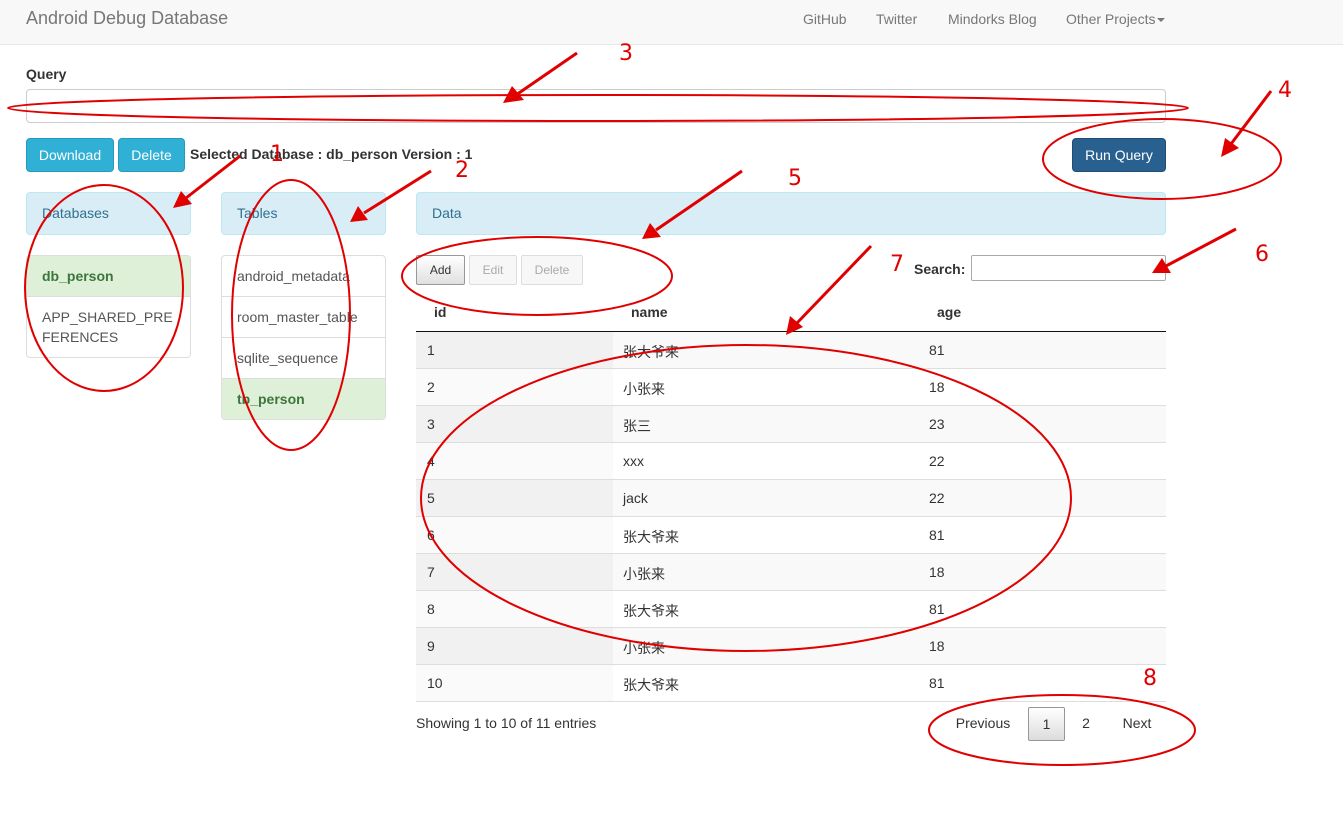 This screenshot has width=1343, height=813. What do you see at coordinates (633, 461) in the screenshot?
I see `table-cell-name: xxx` at bounding box center [633, 461].